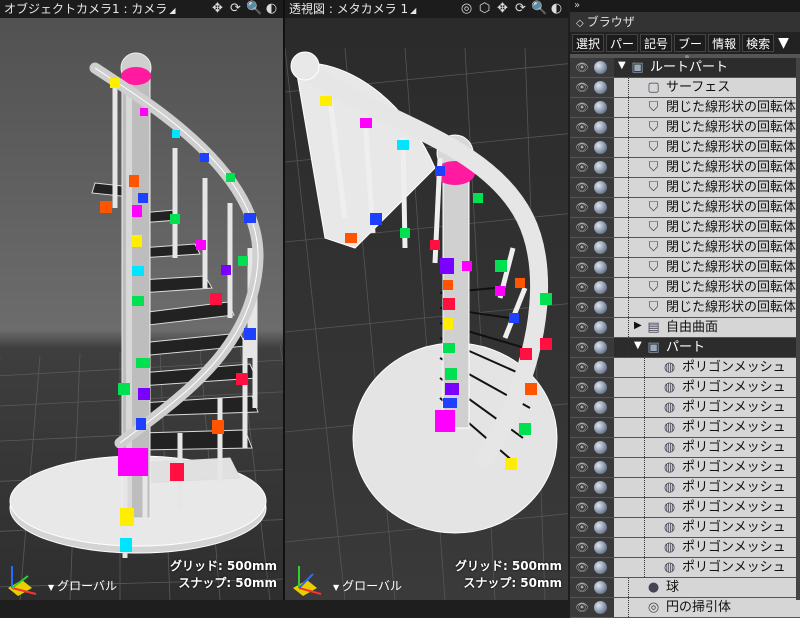 The image size is (800, 618). I want to click on tree-row: 👁 ▼ ▣ パート, so click(685, 348).